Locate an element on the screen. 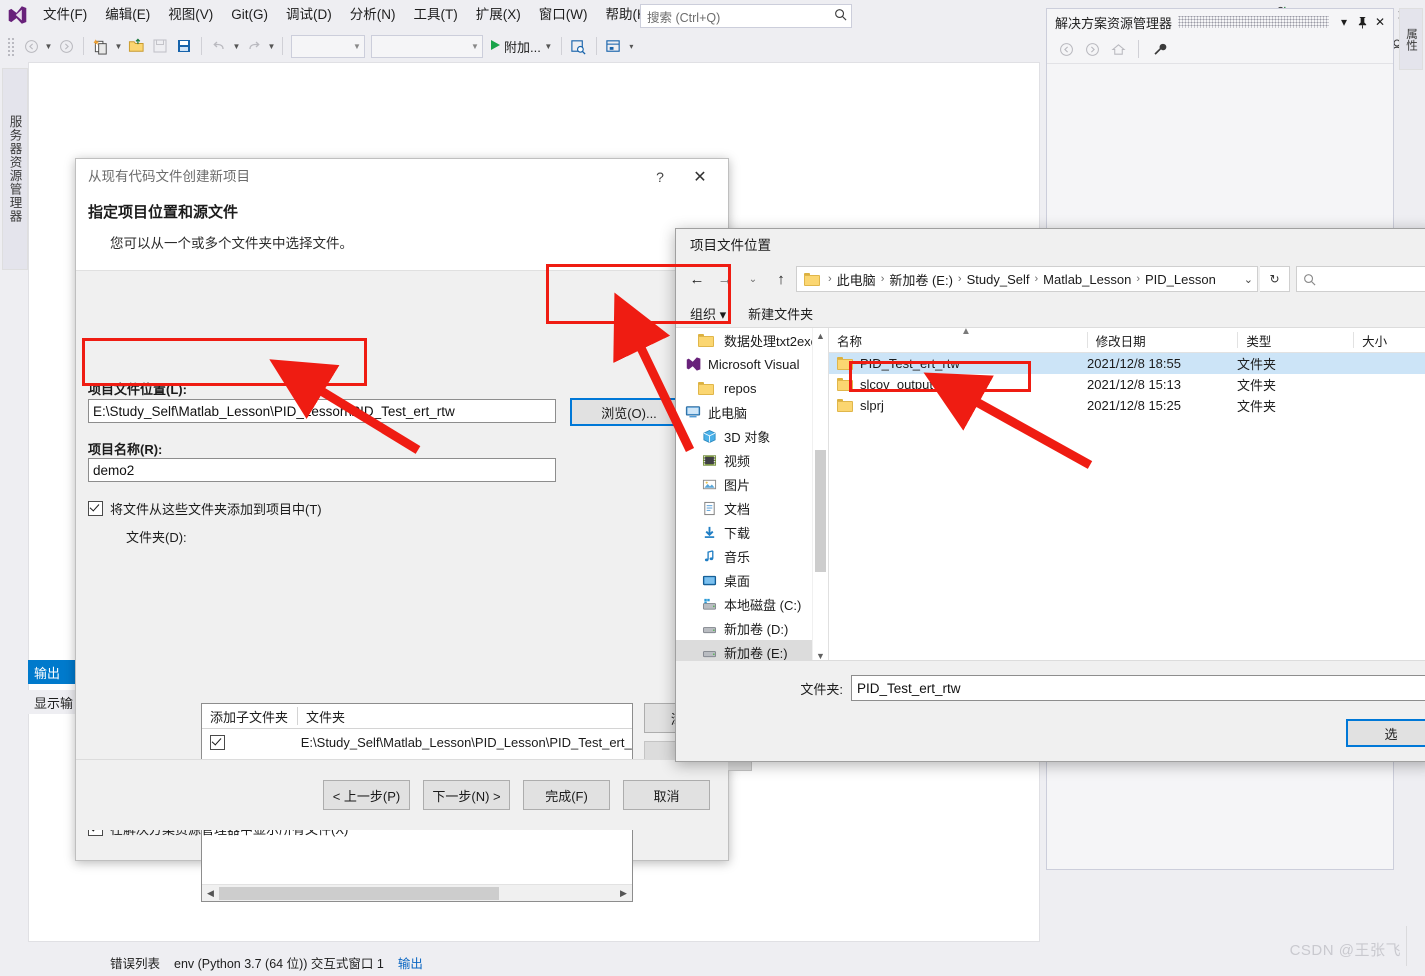  scroll-right-icon: ▶ is located at coordinates (623, 893).